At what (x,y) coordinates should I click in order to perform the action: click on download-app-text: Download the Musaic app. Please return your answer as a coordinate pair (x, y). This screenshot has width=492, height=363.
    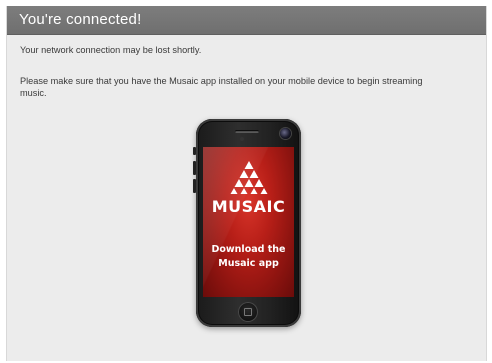
    Looking at the image, I should click on (248, 257).